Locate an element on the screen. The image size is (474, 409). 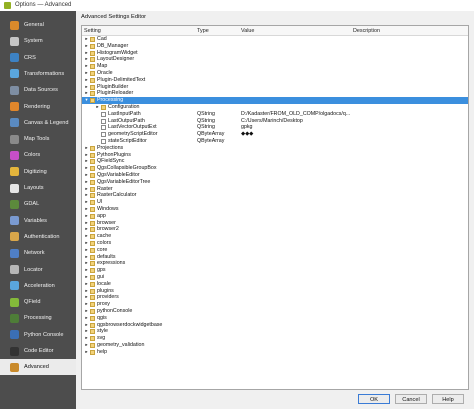
tree-row-group: ▸ qgsbrowserdockwidgetbase is located at coordinates (275, 325).